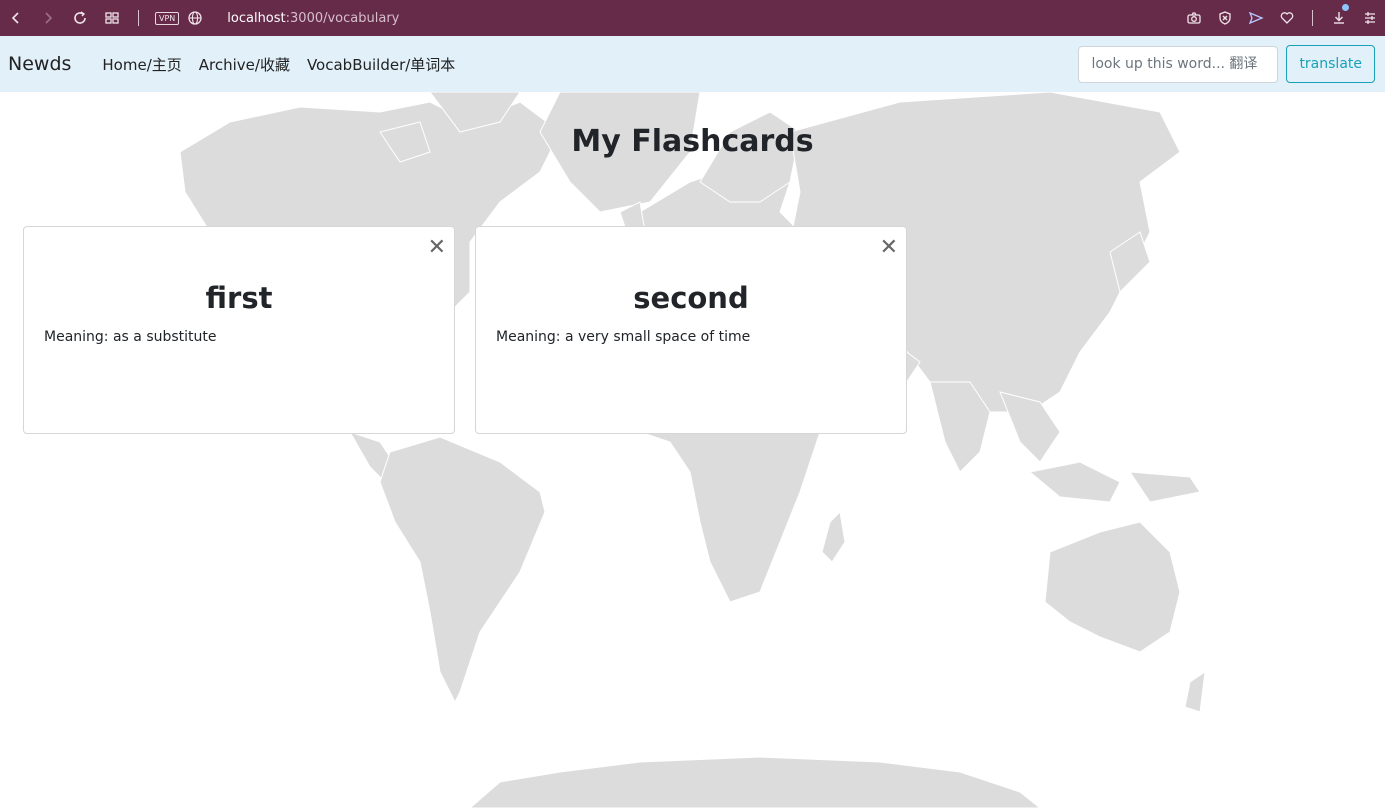 This screenshot has height=808, width=1385. What do you see at coordinates (381, 64) in the screenshot?
I see `nav-link-vocabbuilder: VocabBuilder/单词本` at bounding box center [381, 64].